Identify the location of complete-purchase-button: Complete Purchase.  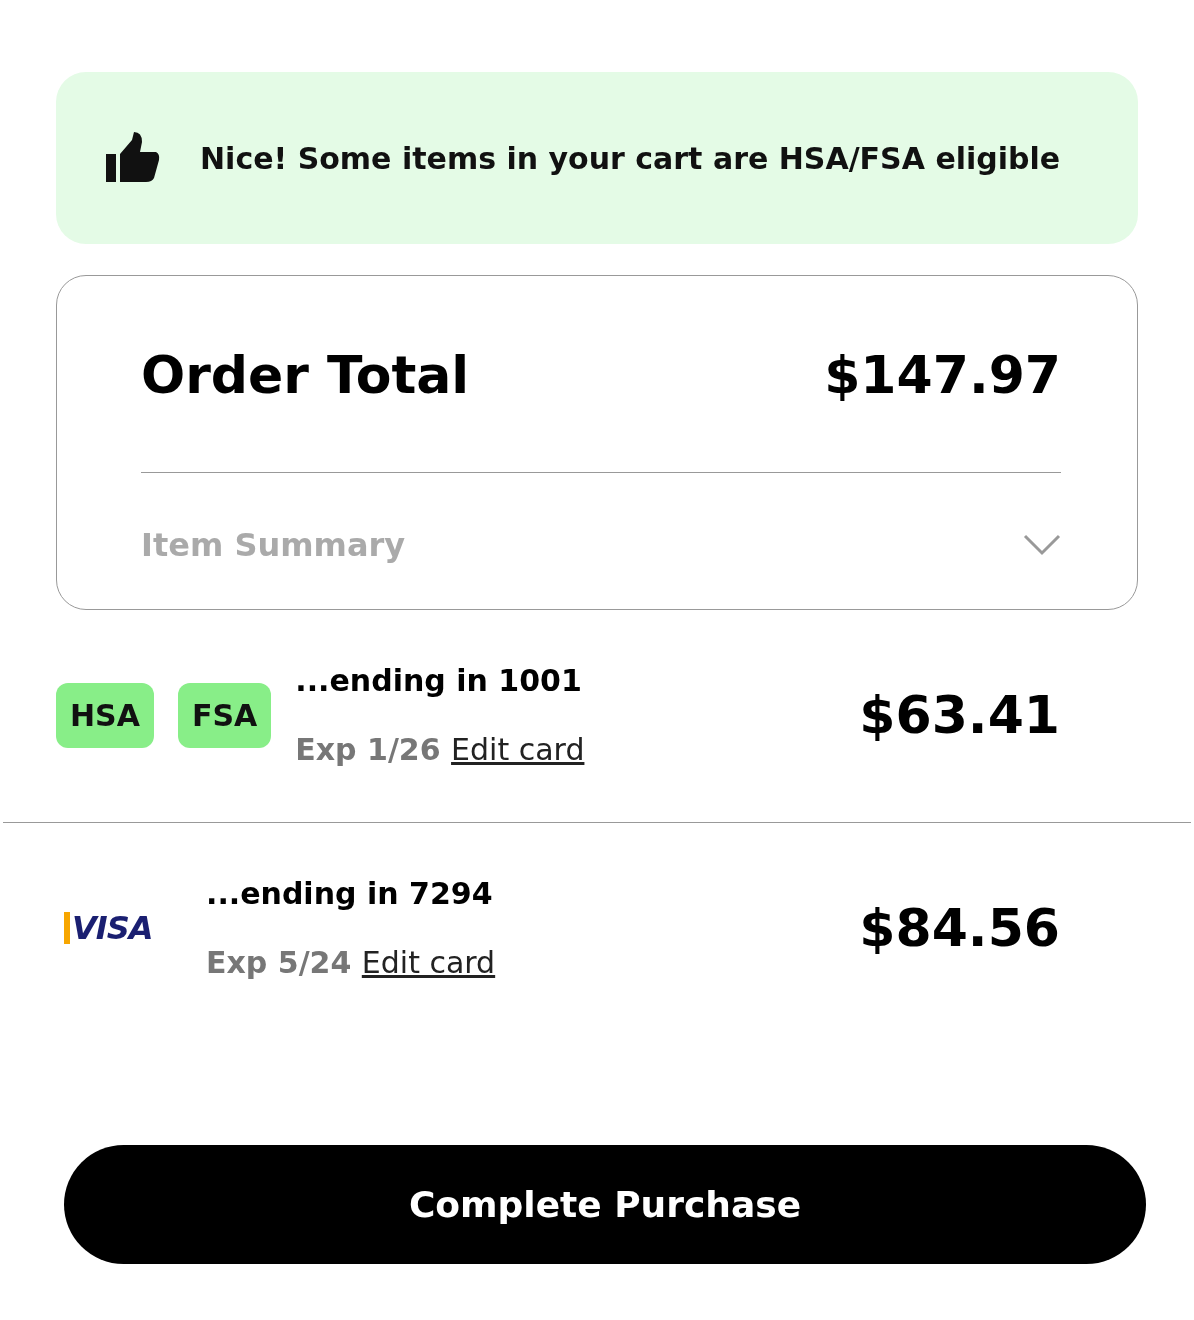
(605, 1204).